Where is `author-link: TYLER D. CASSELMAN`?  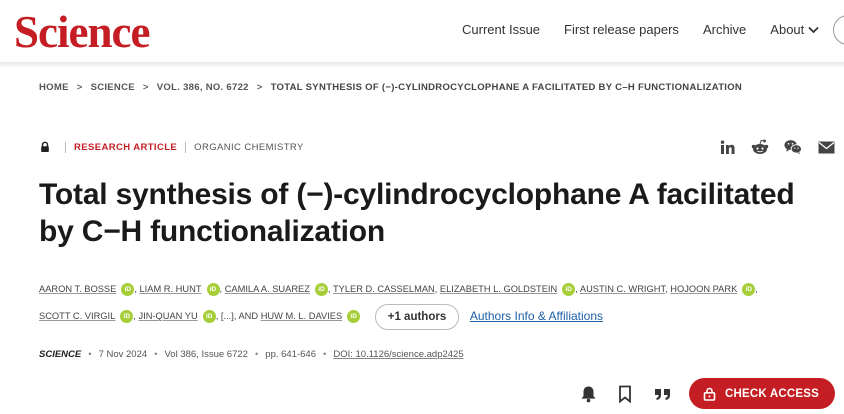
author-link: TYLER D. CASSELMAN is located at coordinates (384, 289).